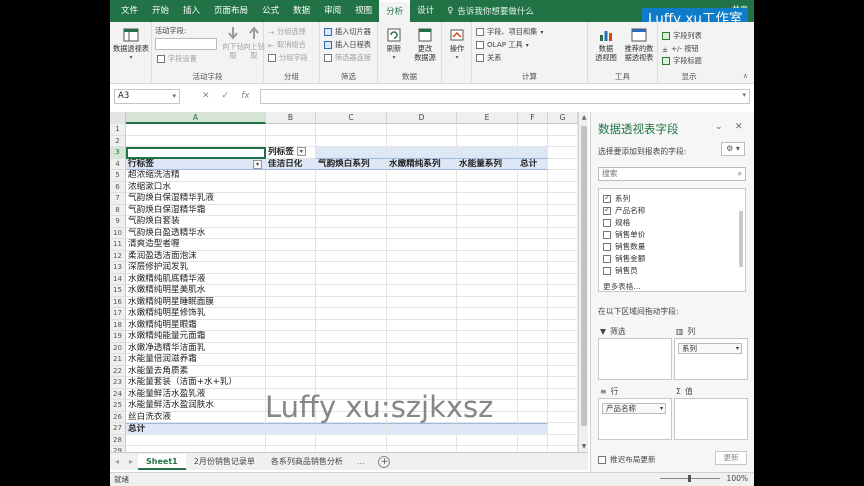  I want to click on row-header: 10, so click(118, 233).